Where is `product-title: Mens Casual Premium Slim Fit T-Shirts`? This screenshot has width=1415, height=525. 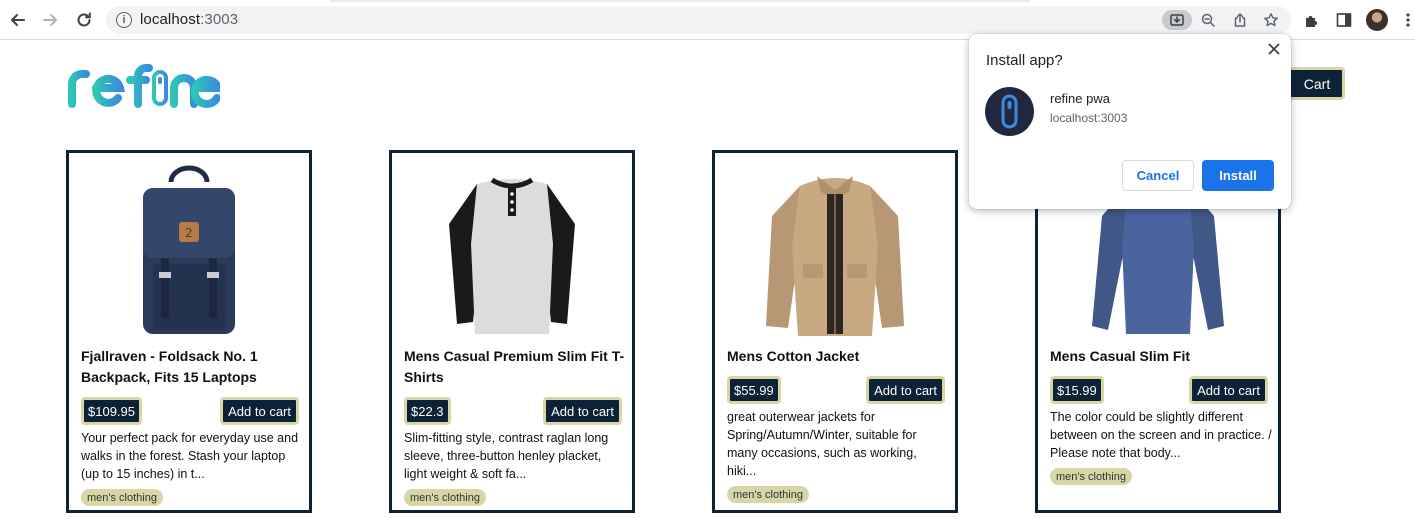
product-title: Mens Casual Premium Slim Fit T-Shirts is located at coordinates (514, 366).